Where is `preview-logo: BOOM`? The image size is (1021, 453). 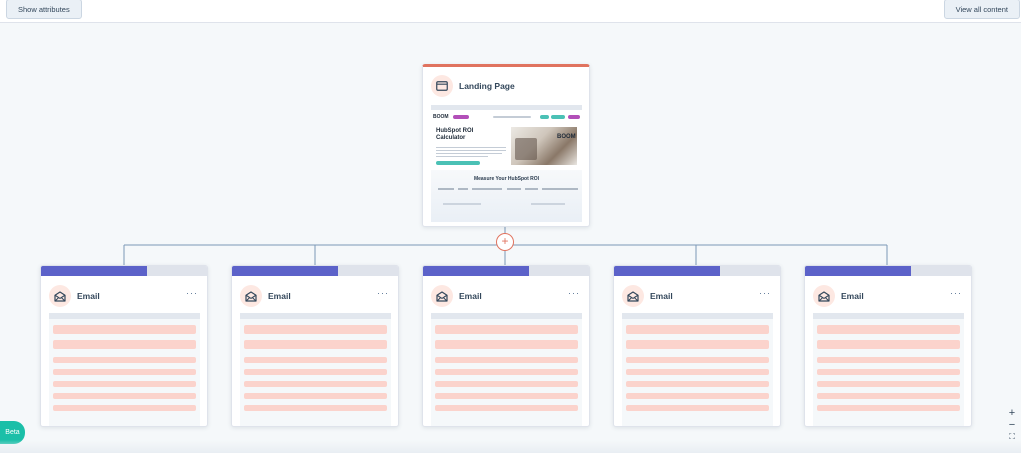 preview-logo: BOOM is located at coordinates (441, 117).